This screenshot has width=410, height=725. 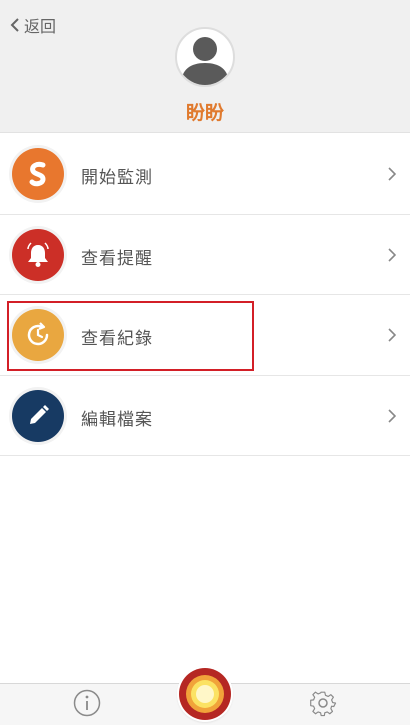 What do you see at coordinates (205, 174) in the screenshot?
I see `menu-item-start-monitoring: 開始監測` at bounding box center [205, 174].